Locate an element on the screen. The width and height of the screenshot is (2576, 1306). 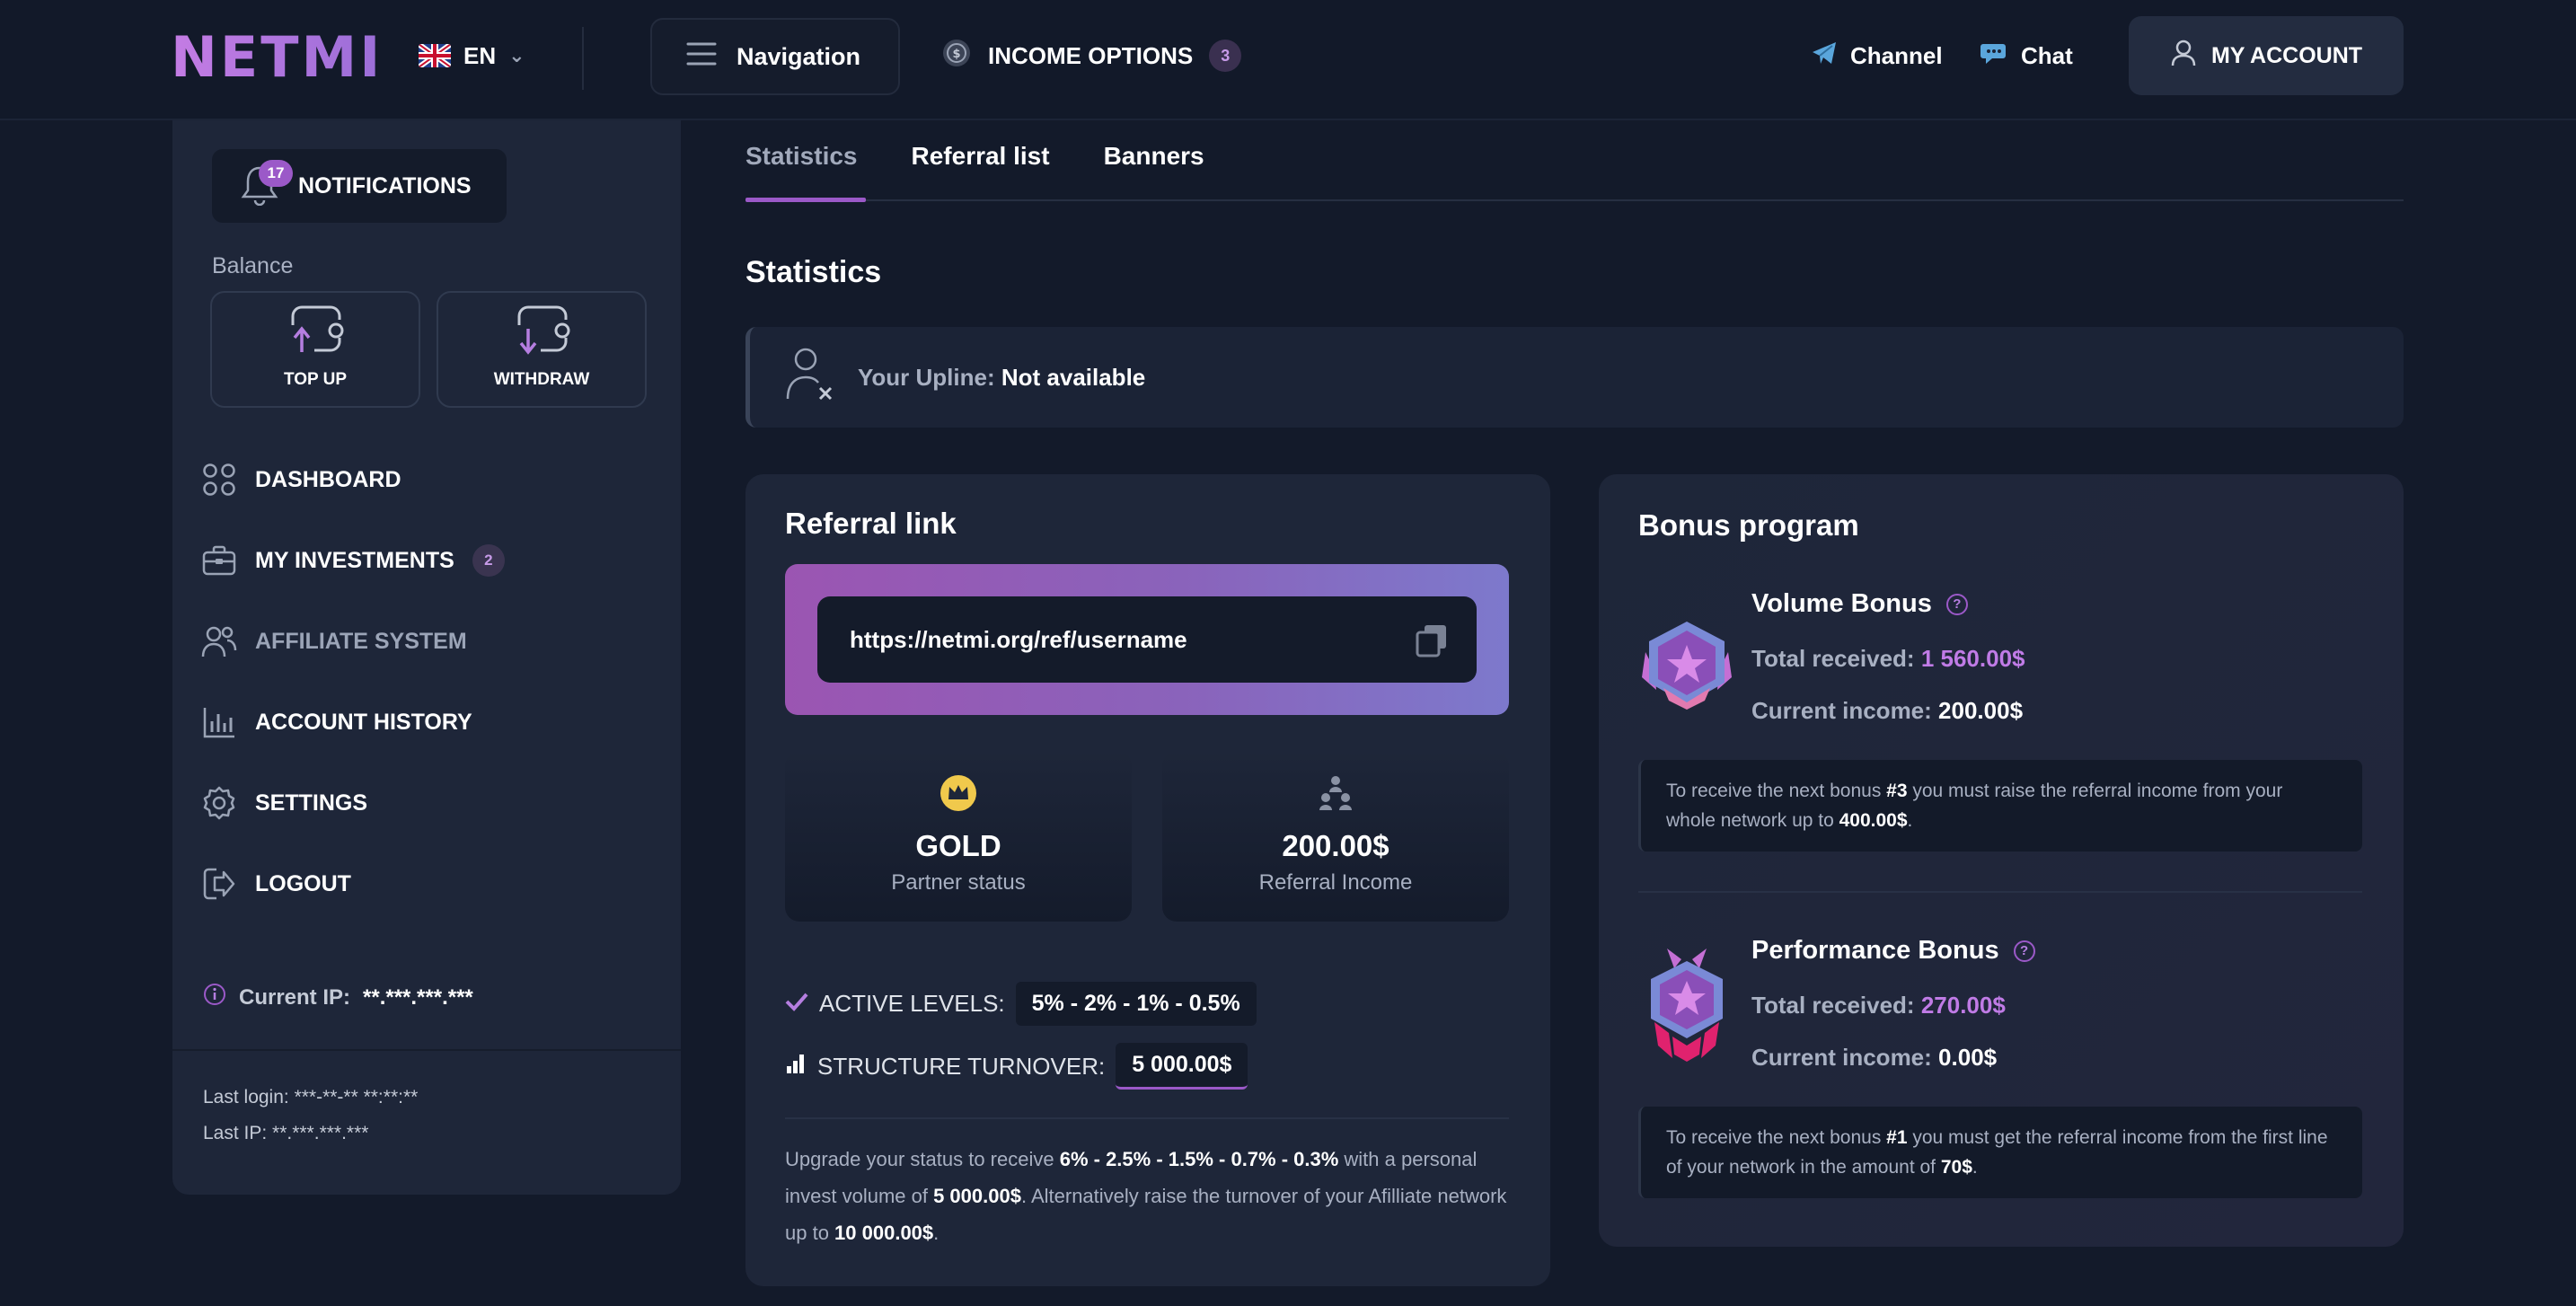
chat-icon is located at coordinates (1994, 56).